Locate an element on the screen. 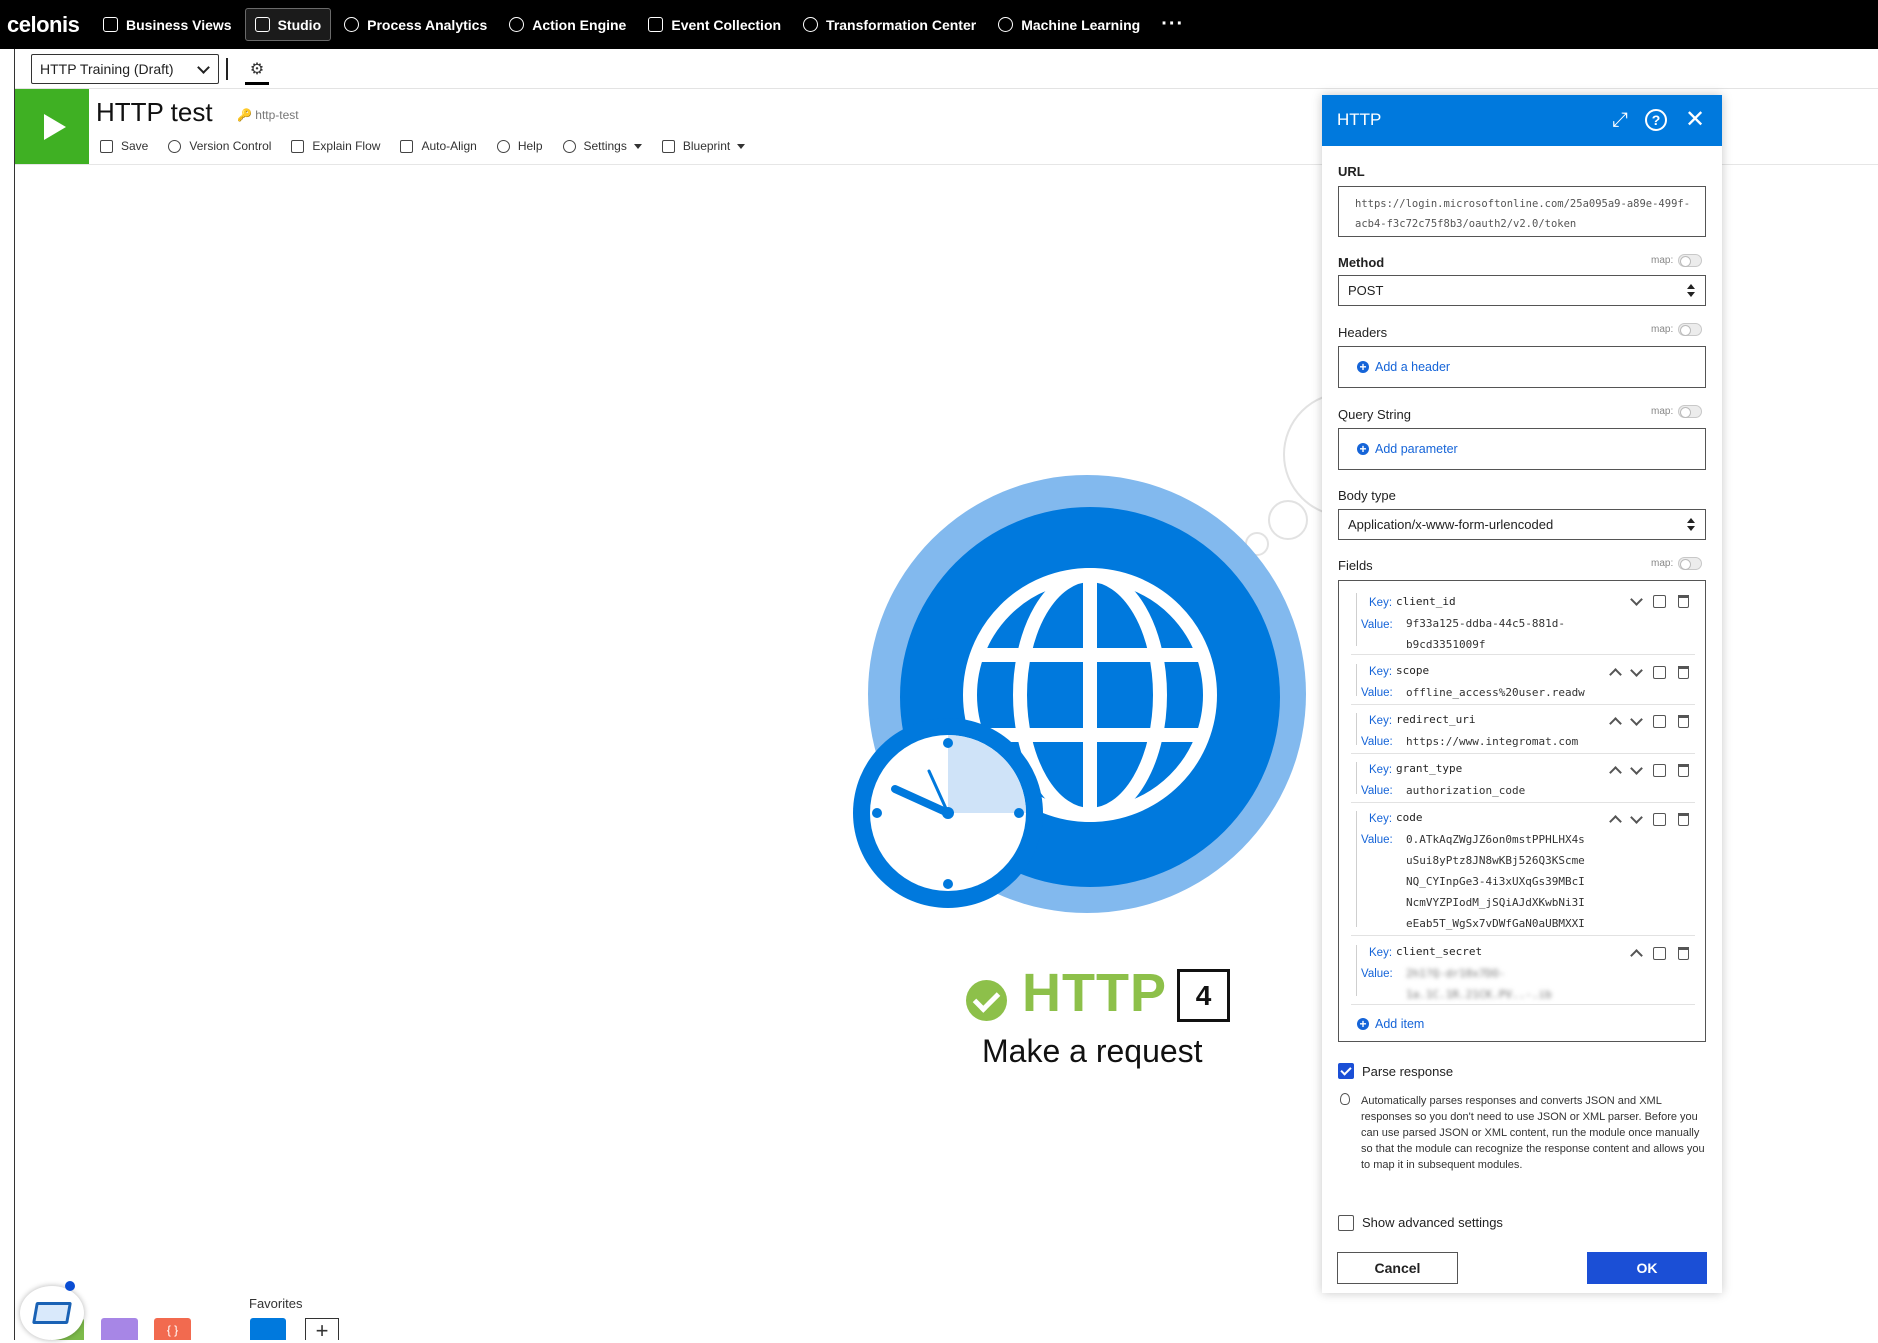  help-icon: ? is located at coordinates (1656, 120).